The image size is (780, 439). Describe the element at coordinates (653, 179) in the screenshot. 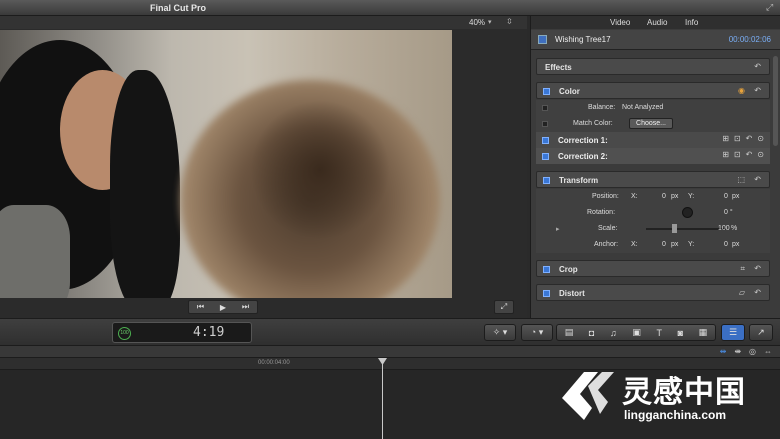

I see `section-transform: Transform ⬚ ↶` at that location.